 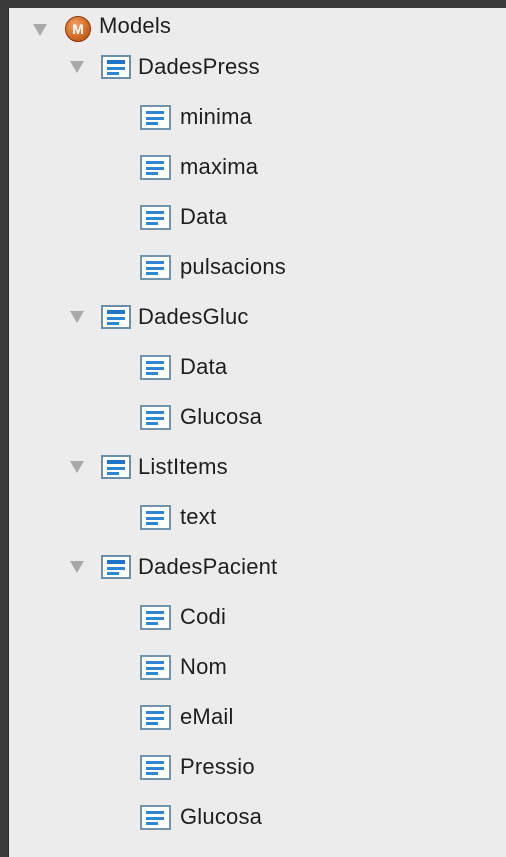 What do you see at coordinates (193, 316) in the screenshot?
I see `tree-node-label: DadesGluc` at bounding box center [193, 316].